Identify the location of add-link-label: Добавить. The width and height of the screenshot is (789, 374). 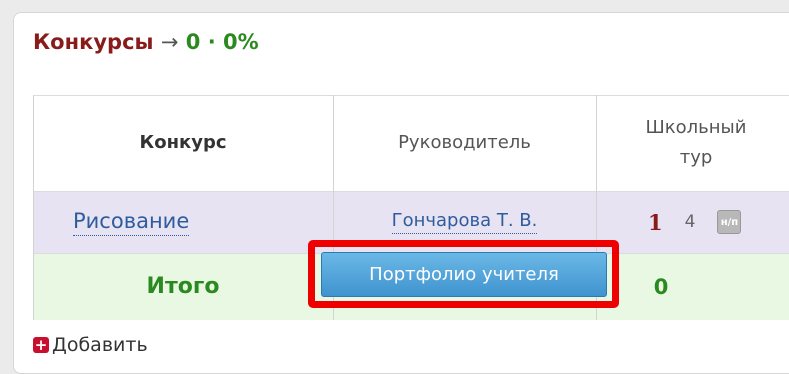
(100, 345).